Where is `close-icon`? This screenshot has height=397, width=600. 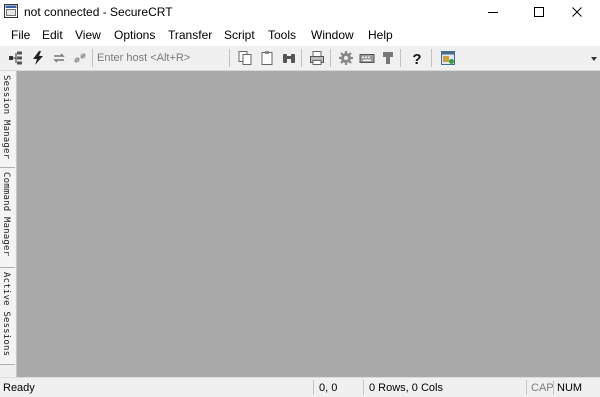
close-icon is located at coordinates (577, 12).